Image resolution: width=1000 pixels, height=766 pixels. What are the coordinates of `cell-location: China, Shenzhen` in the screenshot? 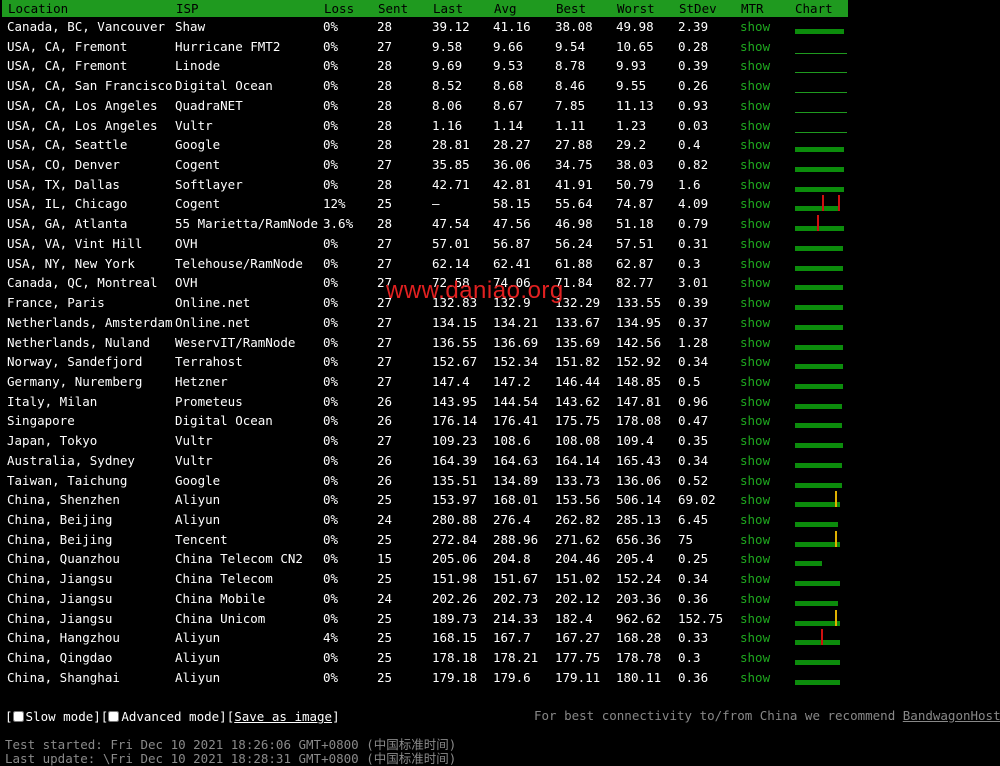 It's located at (63, 500).